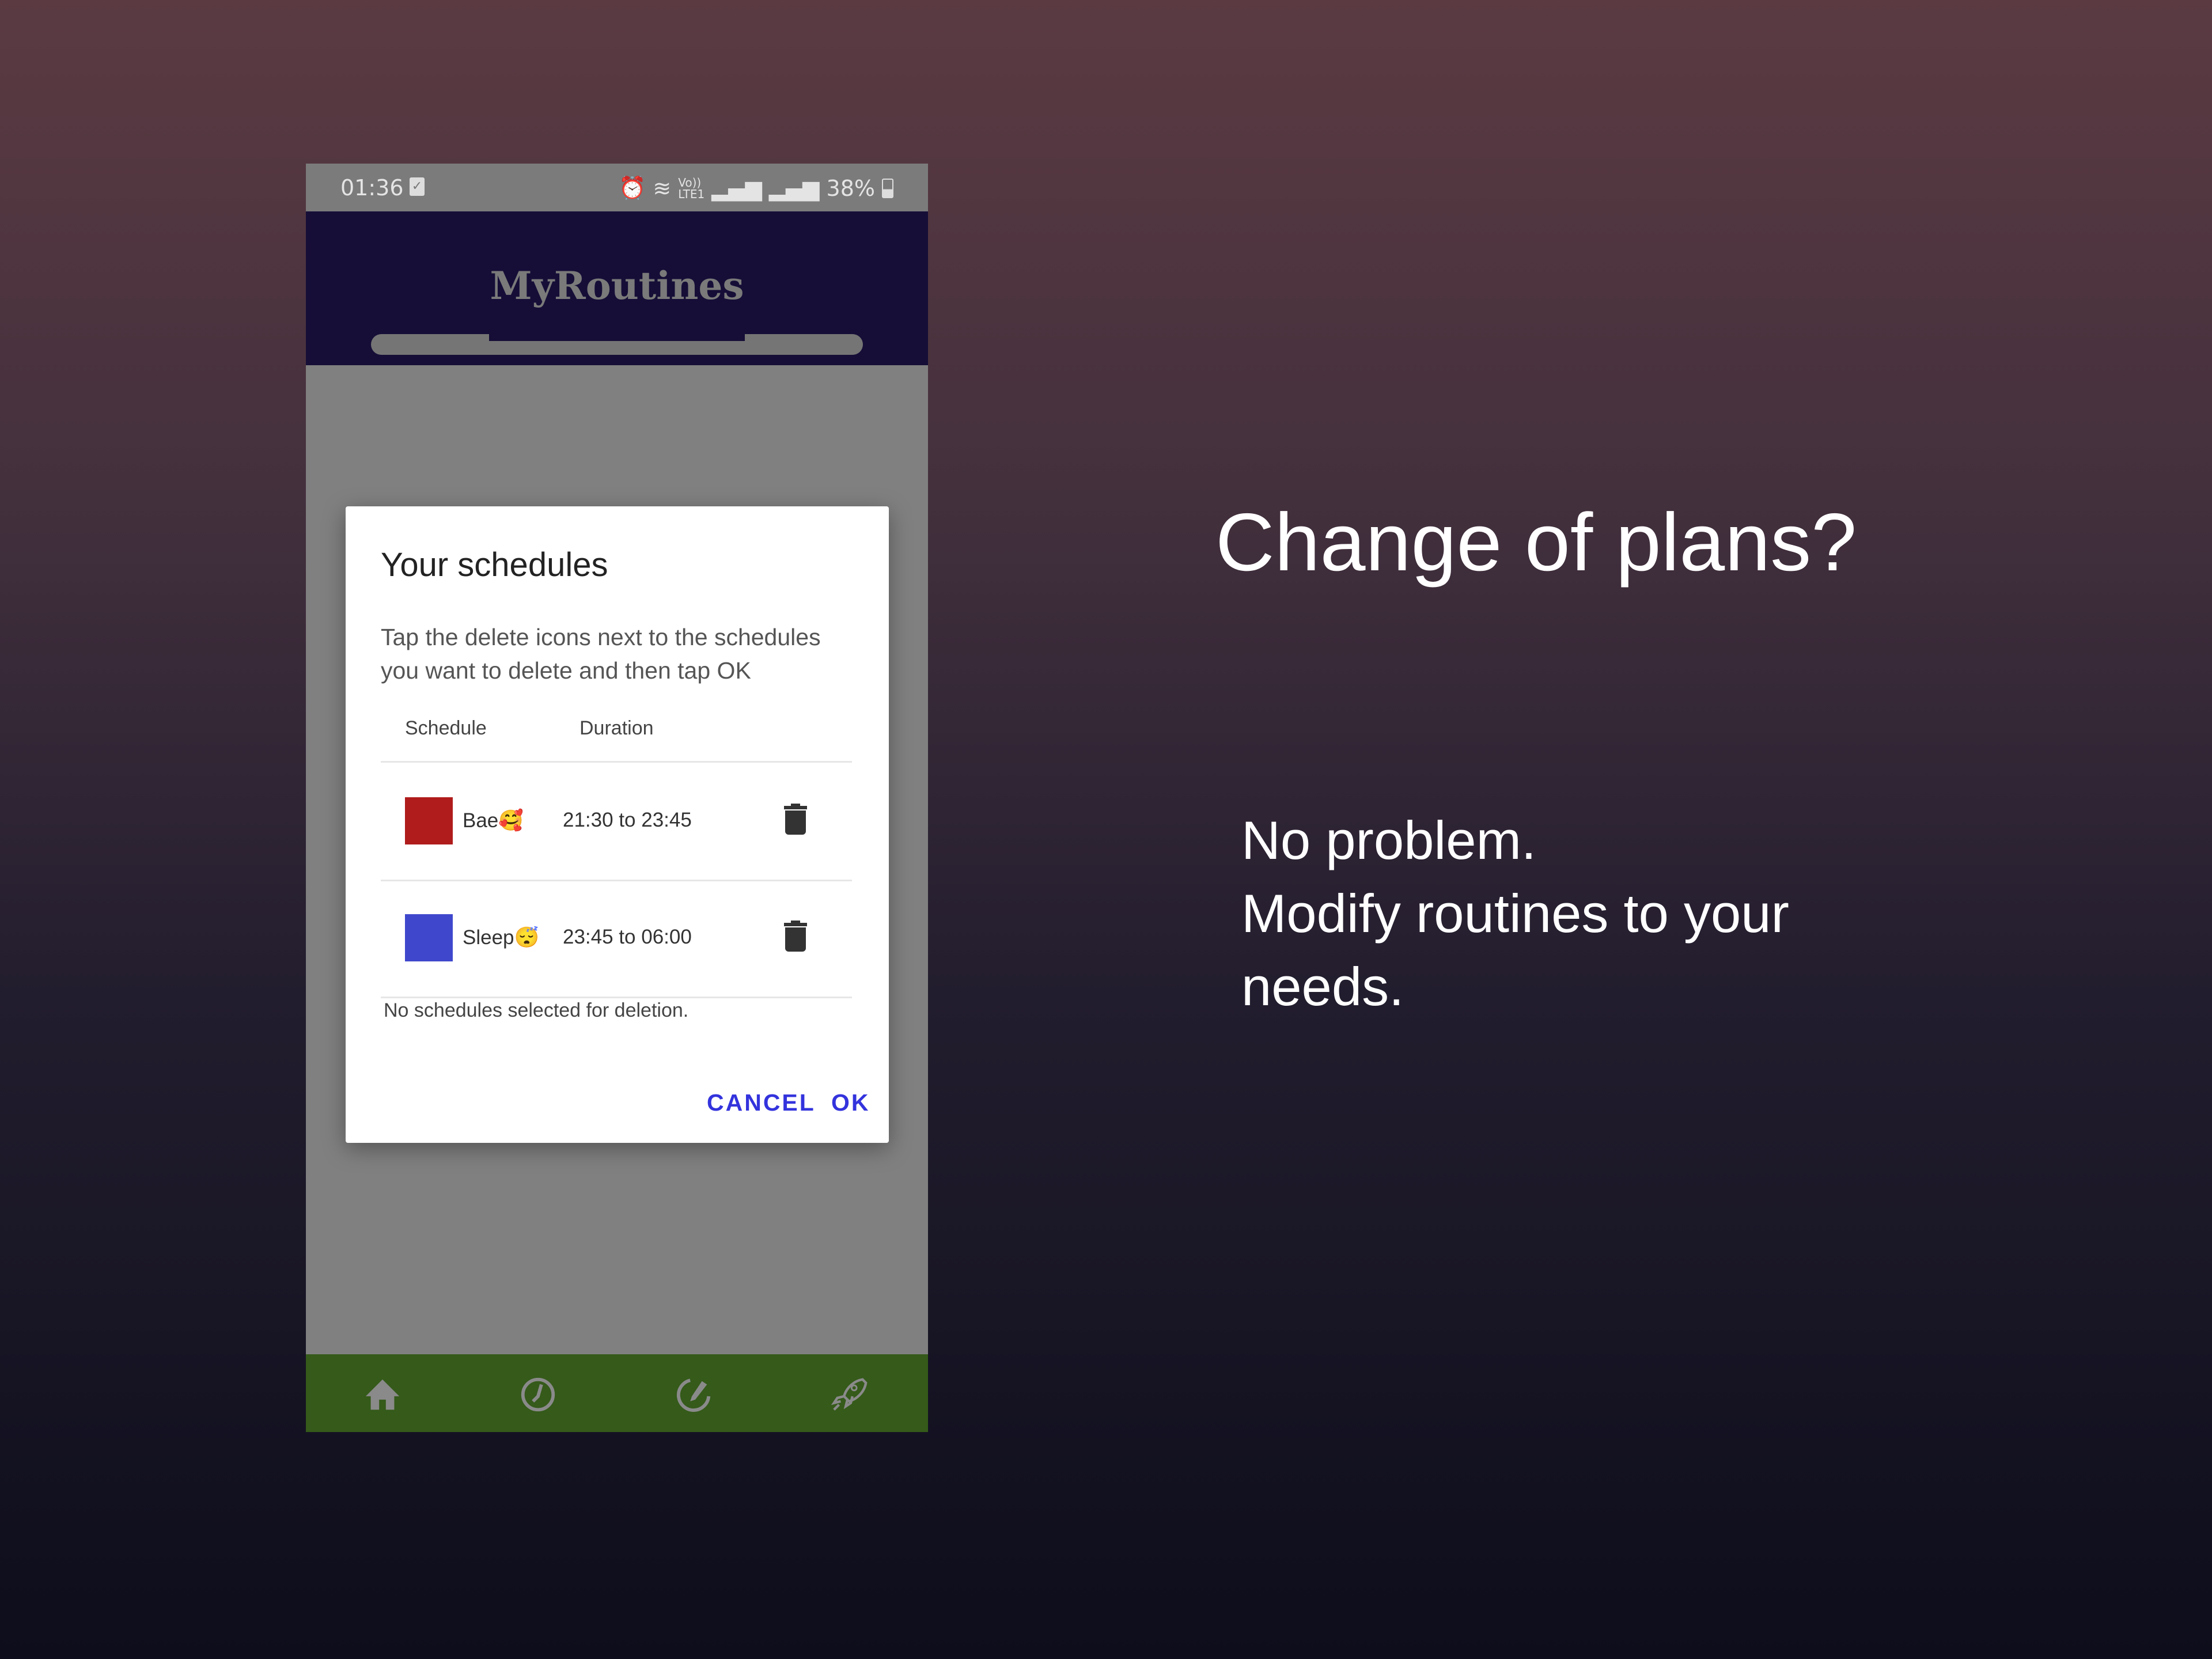 Image resolution: width=2212 pixels, height=1659 pixels. What do you see at coordinates (1322, 986) in the screenshot?
I see `promo-line-3: needs.` at bounding box center [1322, 986].